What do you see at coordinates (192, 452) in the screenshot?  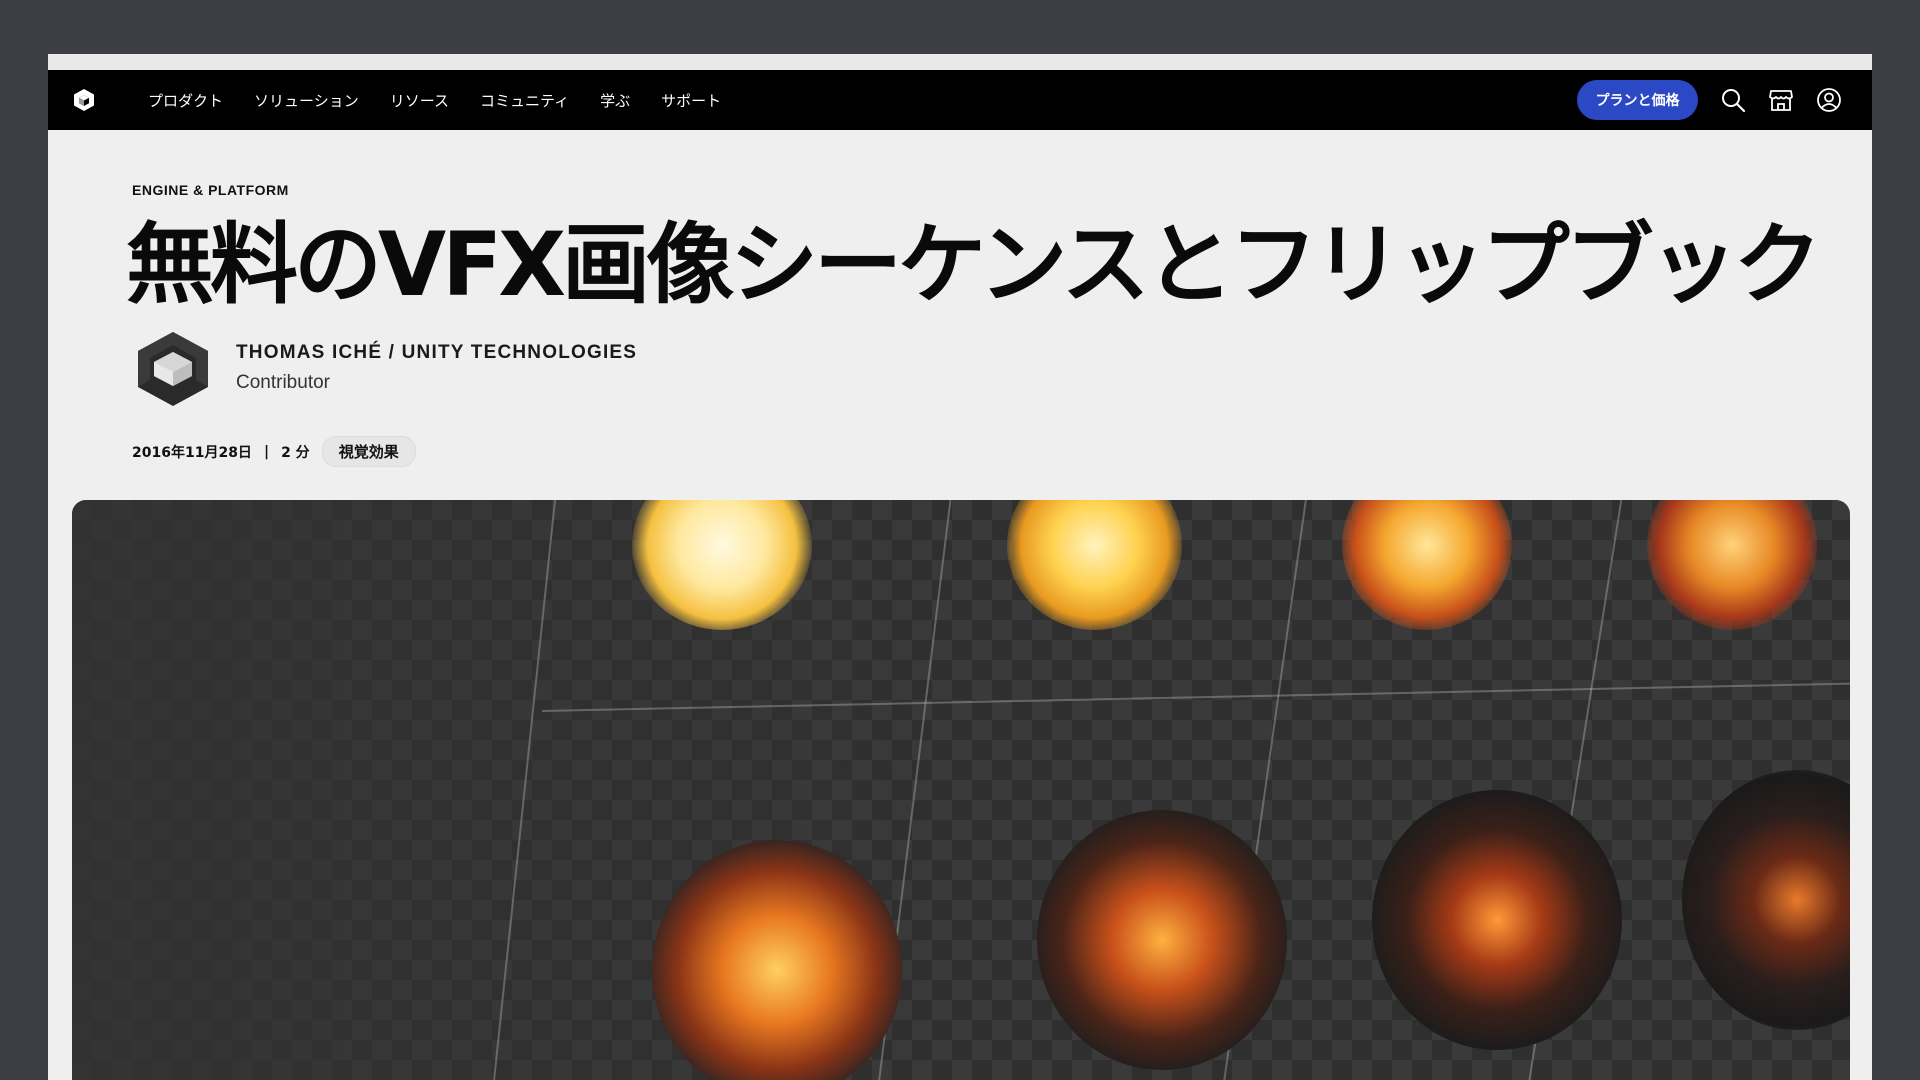 I see `publish-date: 2016年11月28日` at bounding box center [192, 452].